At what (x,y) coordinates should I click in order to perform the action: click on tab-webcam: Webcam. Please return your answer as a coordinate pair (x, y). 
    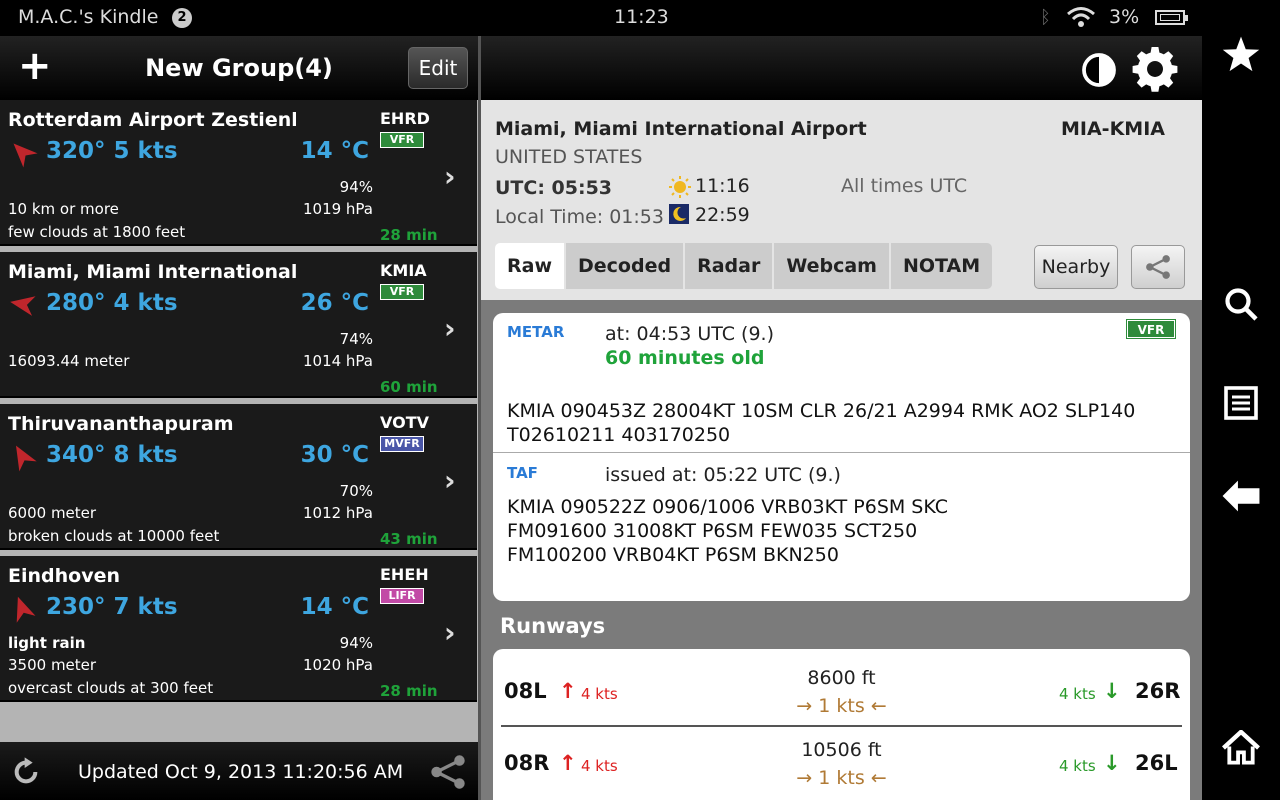
    Looking at the image, I should click on (832, 266).